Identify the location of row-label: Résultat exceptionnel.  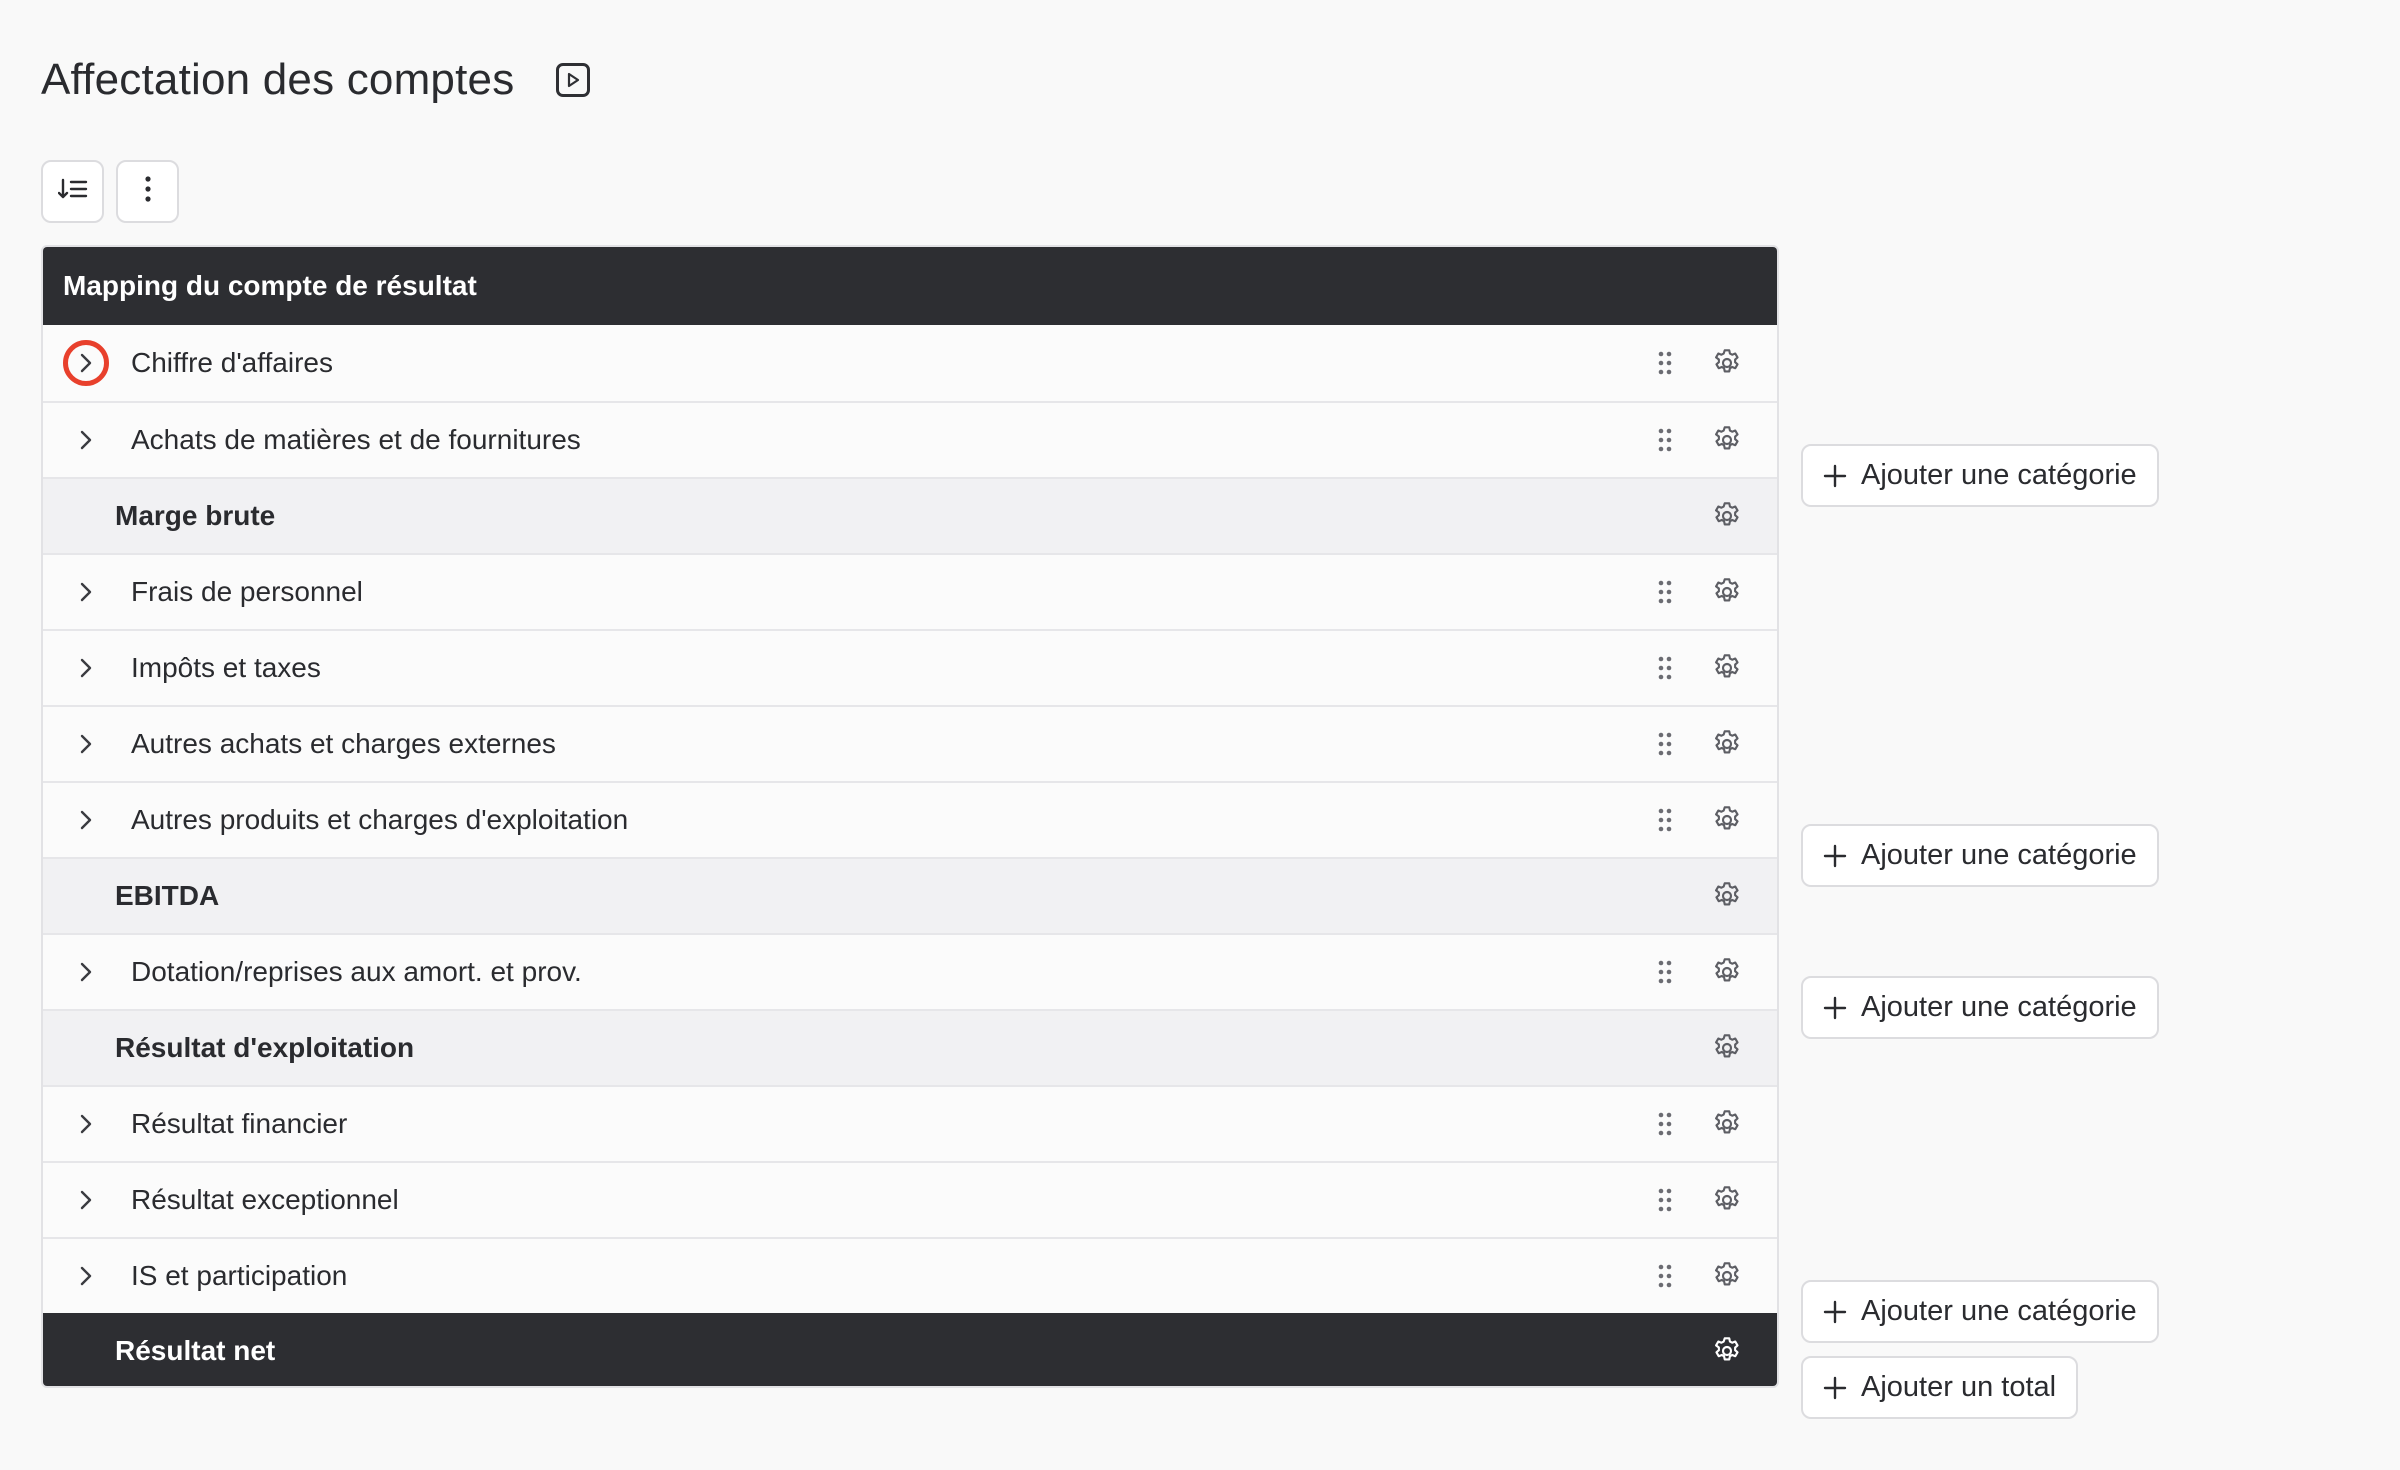
(265, 1199).